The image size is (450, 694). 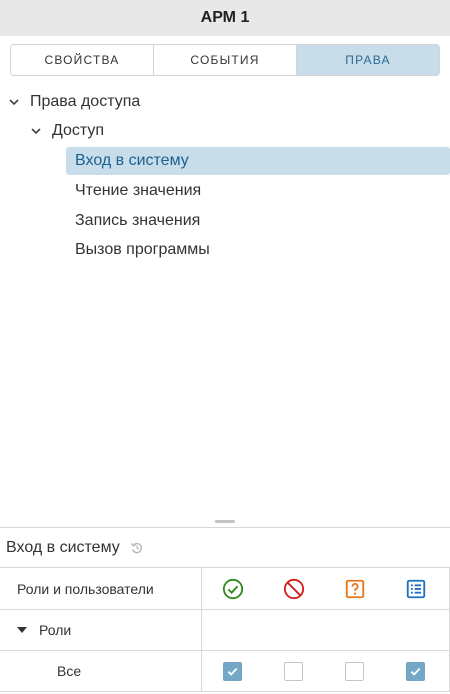 I want to click on tab-events: СОБЫТИЯ, so click(x=225, y=60).